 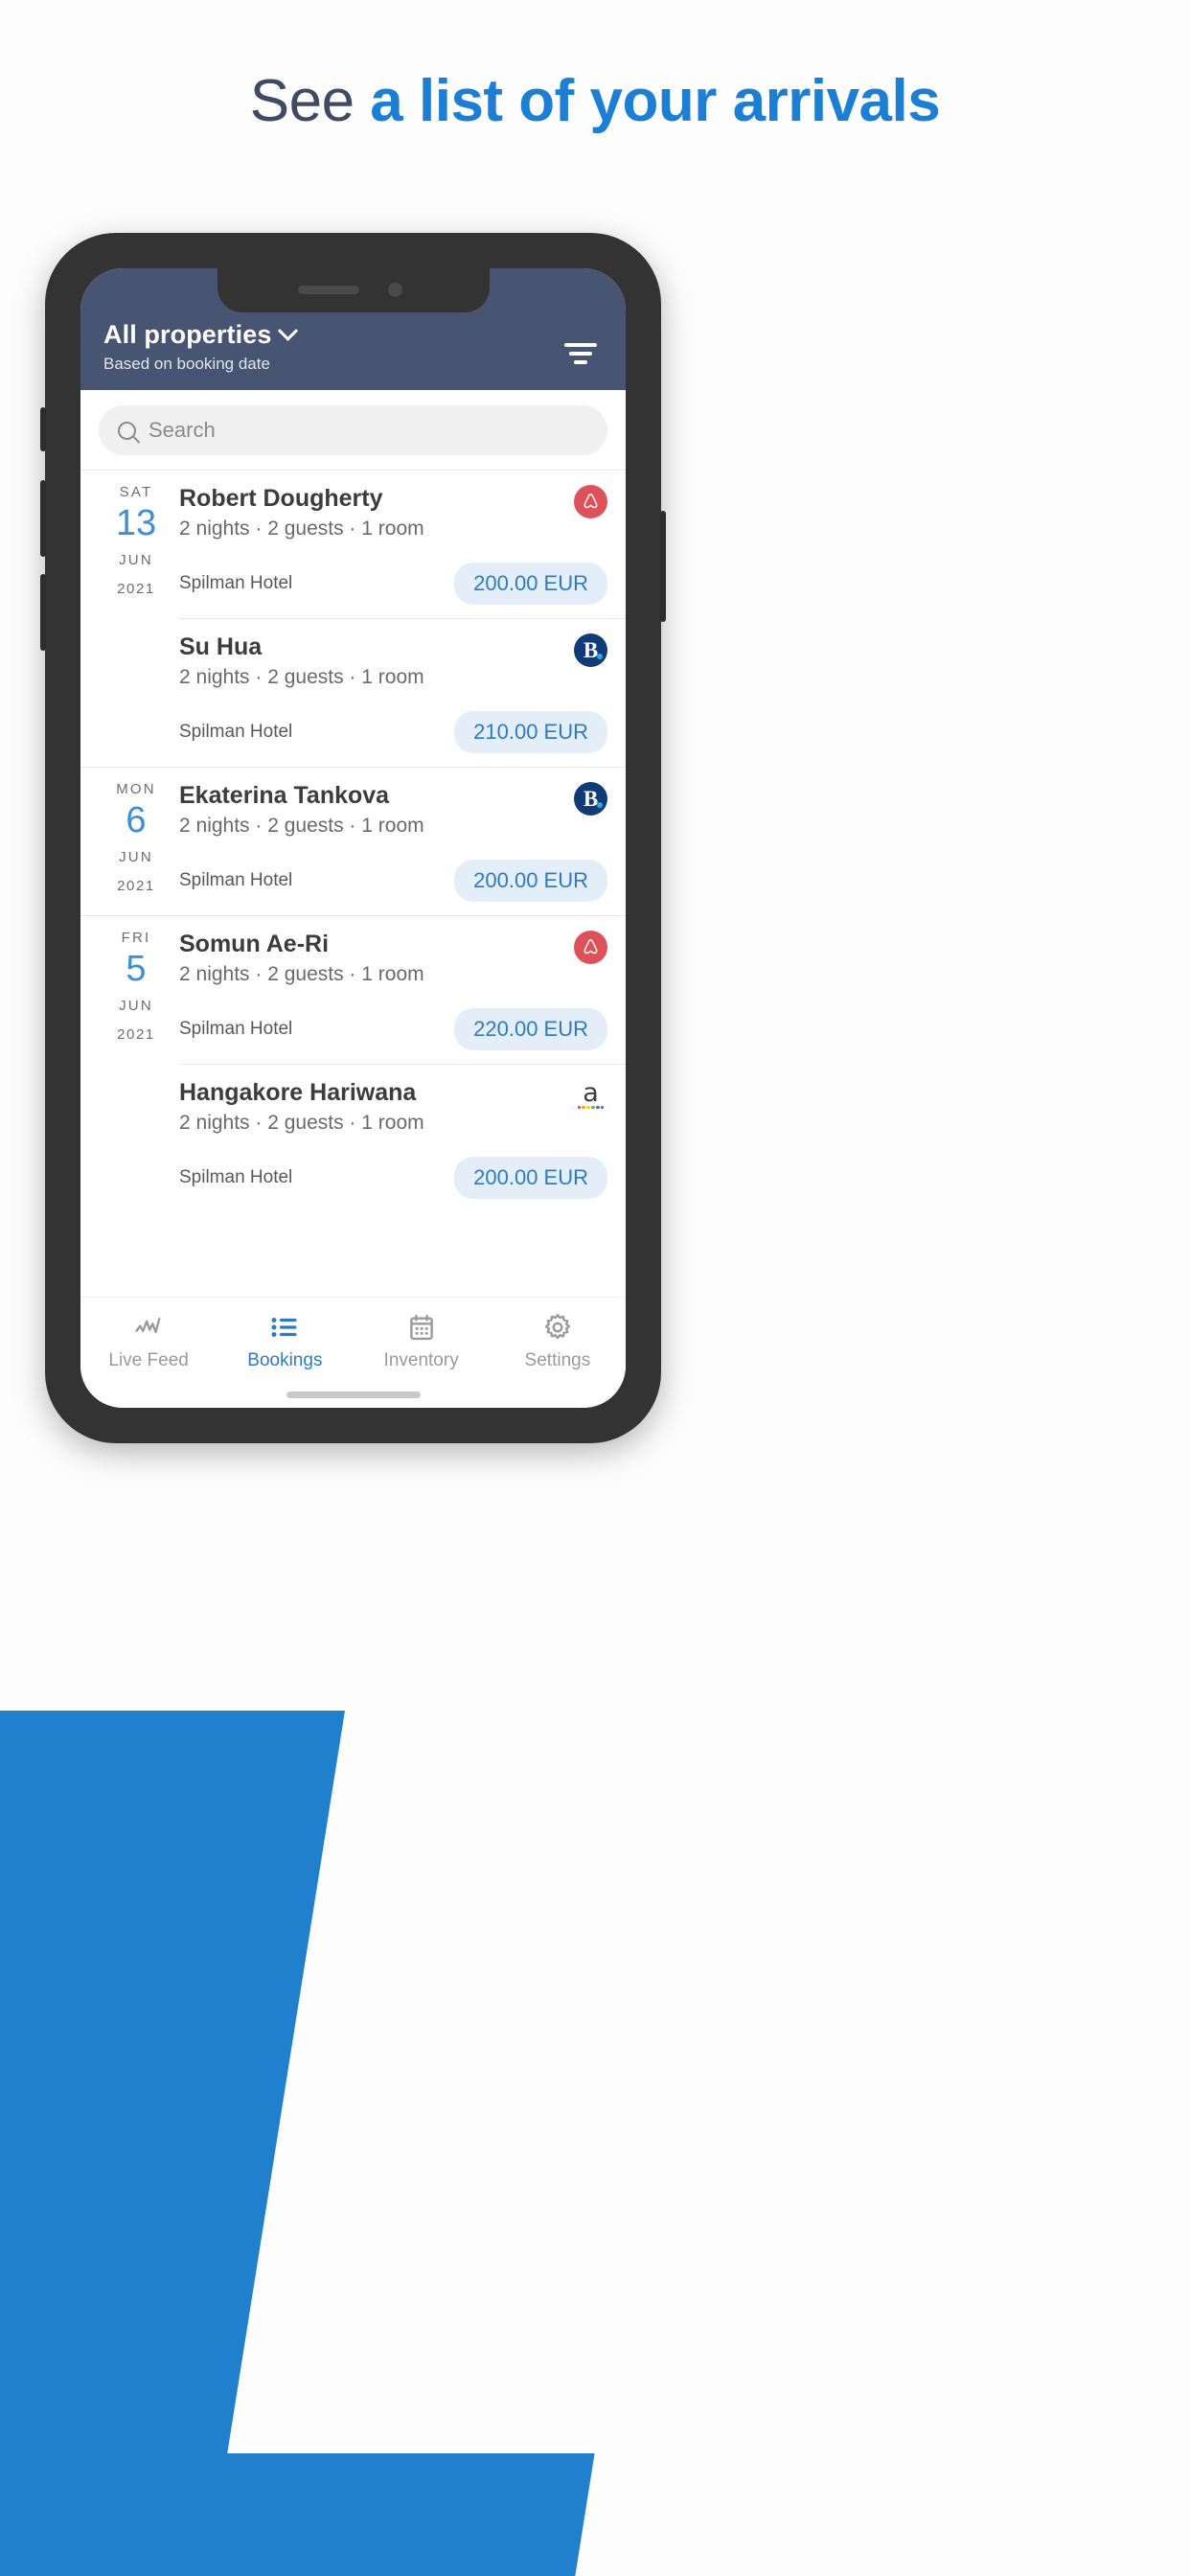 What do you see at coordinates (136, 841) in the screenshot?
I see `booking-date: MON 6 JUN 2021` at bounding box center [136, 841].